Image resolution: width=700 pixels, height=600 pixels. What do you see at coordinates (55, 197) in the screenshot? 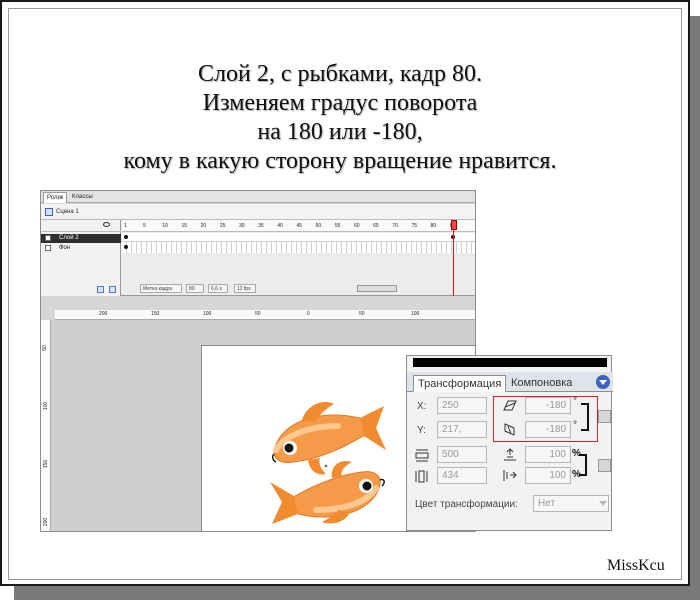
I see `tab-roll: Ролик` at bounding box center [55, 197].